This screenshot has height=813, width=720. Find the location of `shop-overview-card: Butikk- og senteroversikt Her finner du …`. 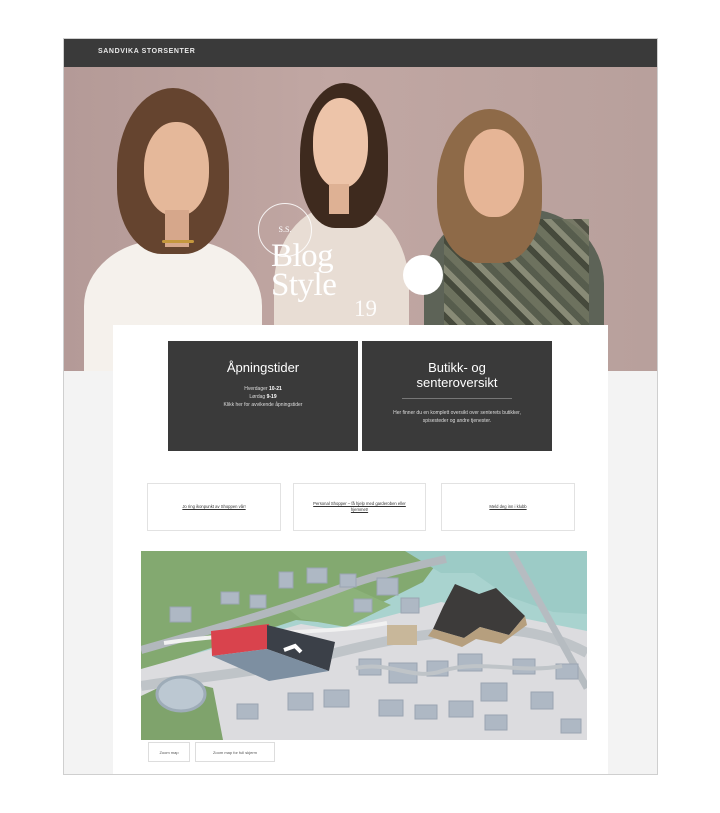

shop-overview-card: Butikk- og senteroversikt Her finner du … is located at coordinates (457, 396).